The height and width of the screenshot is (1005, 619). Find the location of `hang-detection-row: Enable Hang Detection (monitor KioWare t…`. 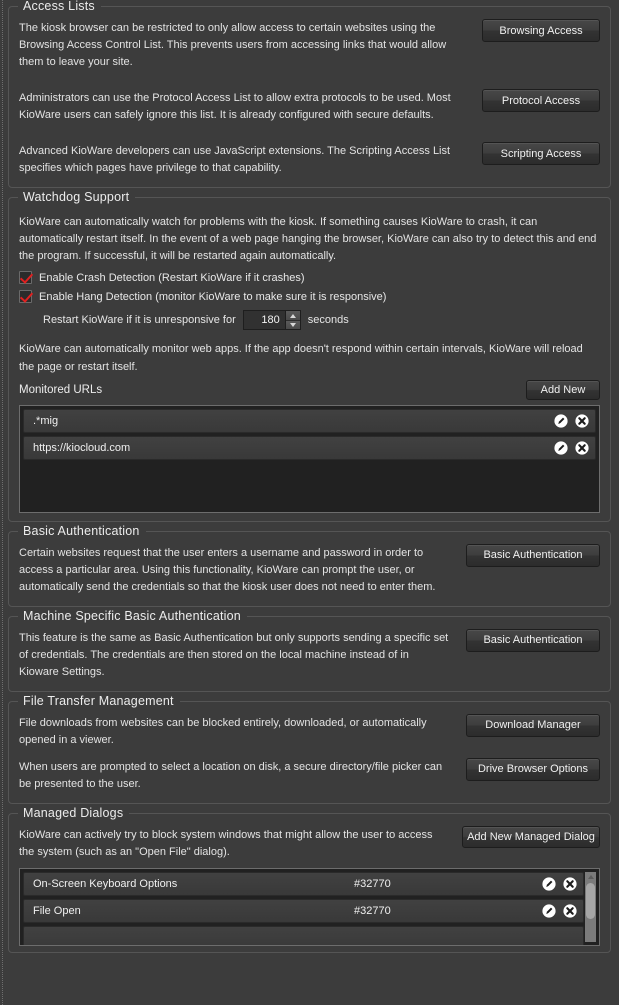

hang-detection-row: Enable Hang Detection (monitor KioWare t… is located at coordinates (309, 297).